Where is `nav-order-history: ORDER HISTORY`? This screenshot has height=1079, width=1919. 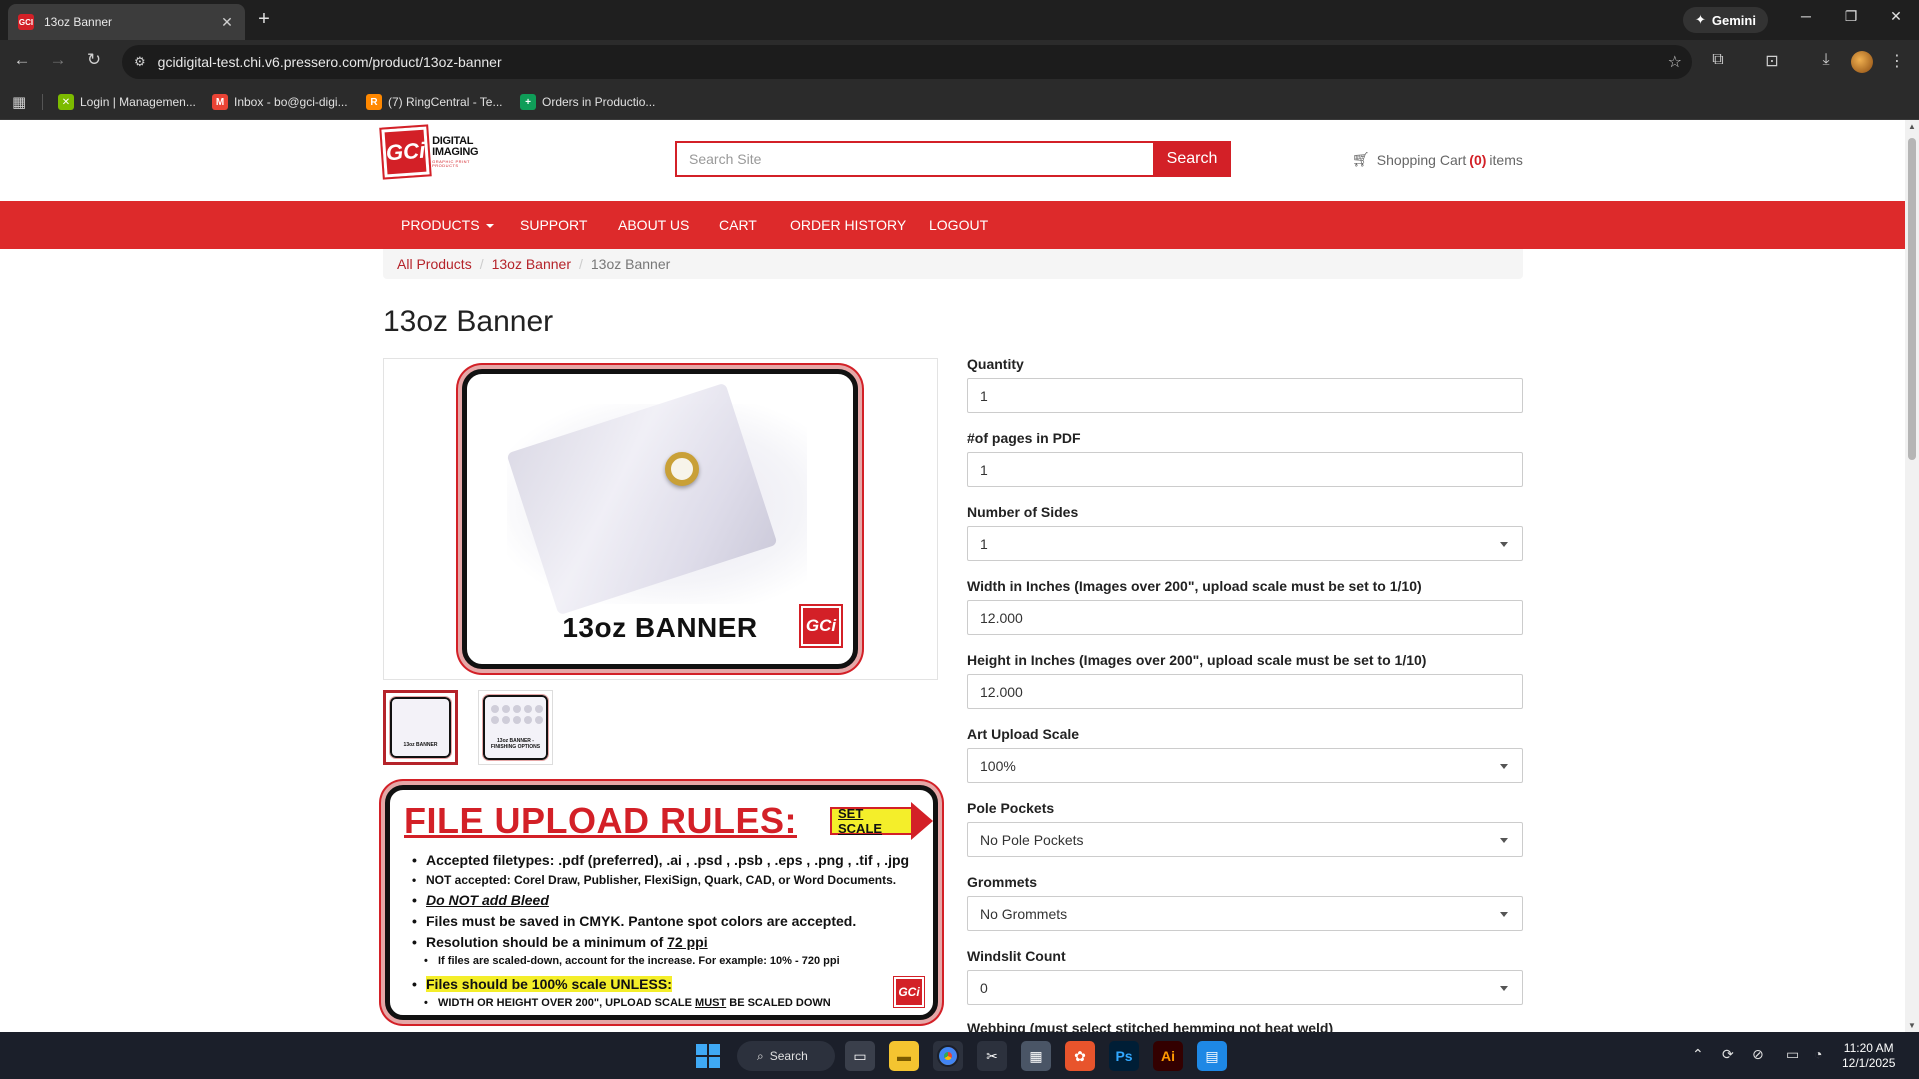 nav-order-history: ORDER HISTORY is located at coordinates (848, 225).